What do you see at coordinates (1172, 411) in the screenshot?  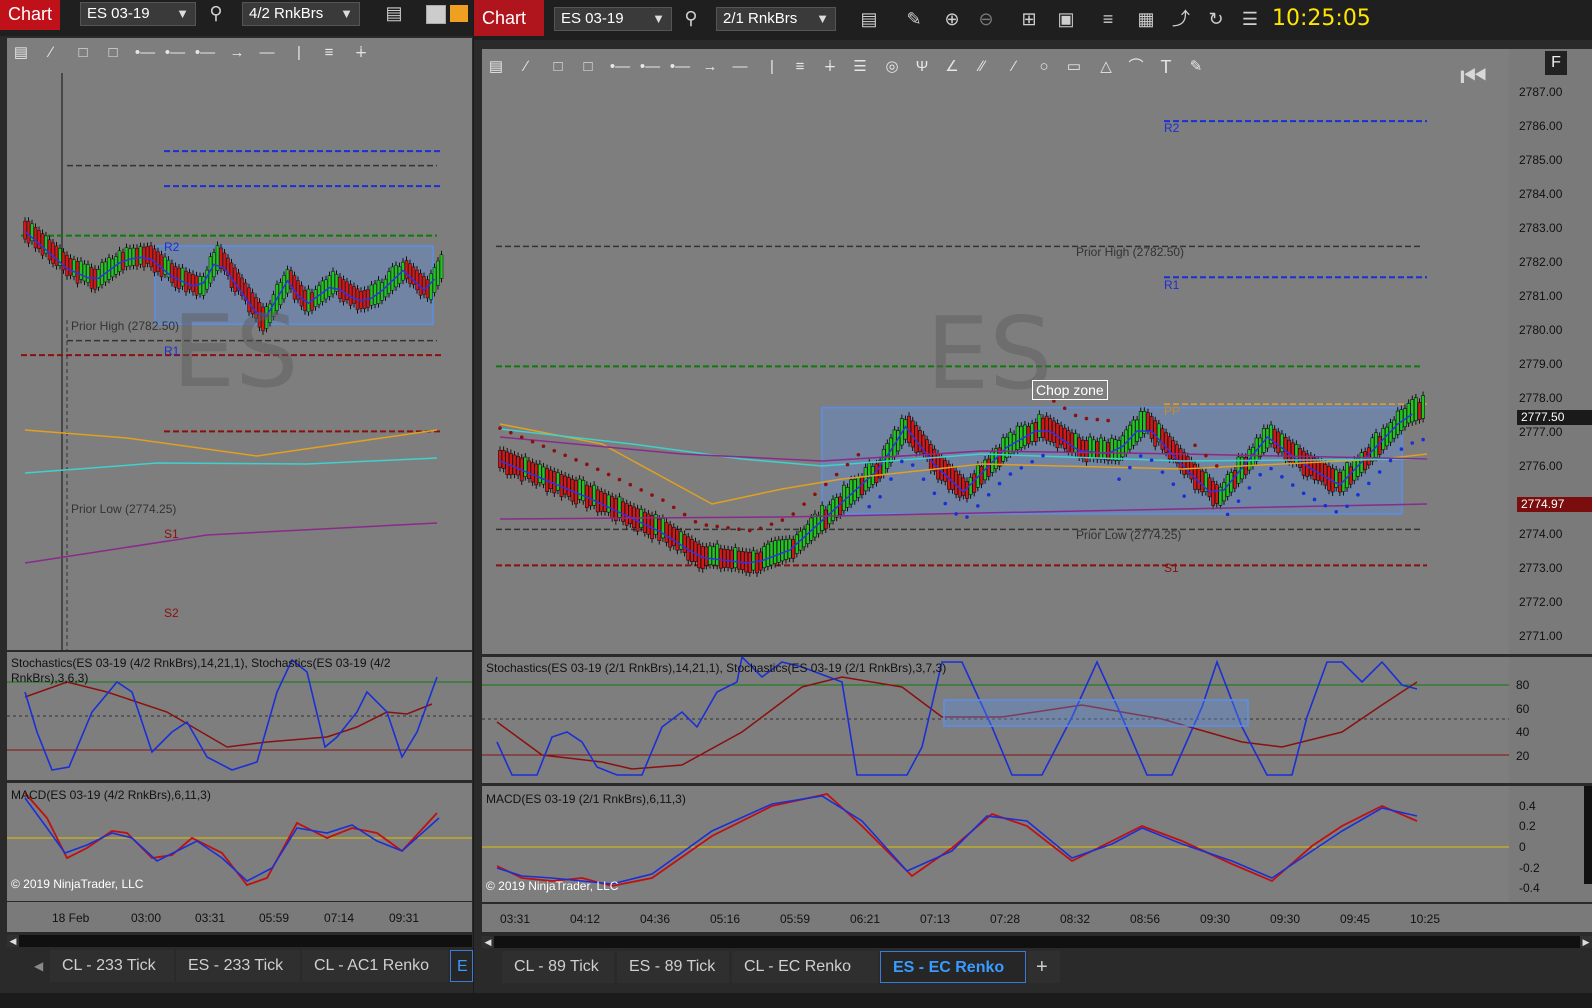 I see `right-pp-label: PP` at bounding box center [1172, 411].